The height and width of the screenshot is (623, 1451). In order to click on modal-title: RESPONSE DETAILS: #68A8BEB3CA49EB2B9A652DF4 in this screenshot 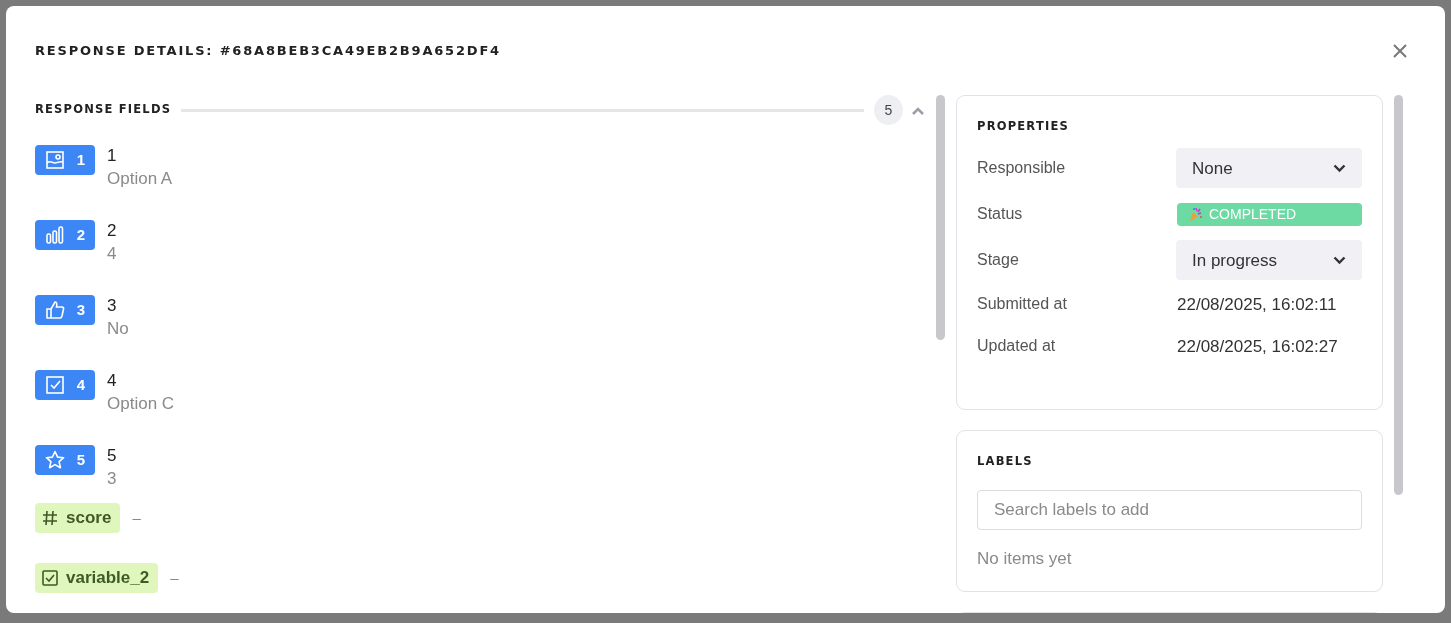, I will do `click(268, 51)`.